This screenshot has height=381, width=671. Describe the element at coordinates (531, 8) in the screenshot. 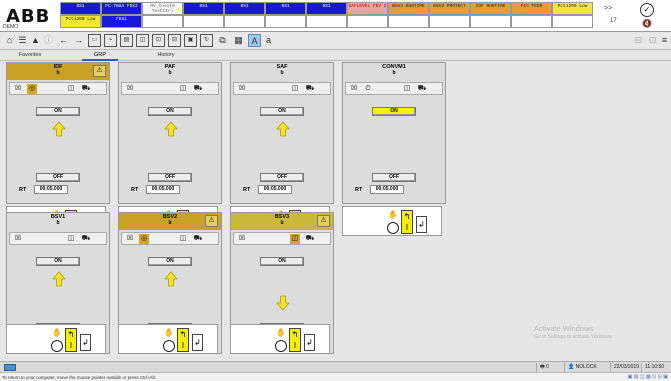

I see `alarm-cell: FIC FEDR` at that location.